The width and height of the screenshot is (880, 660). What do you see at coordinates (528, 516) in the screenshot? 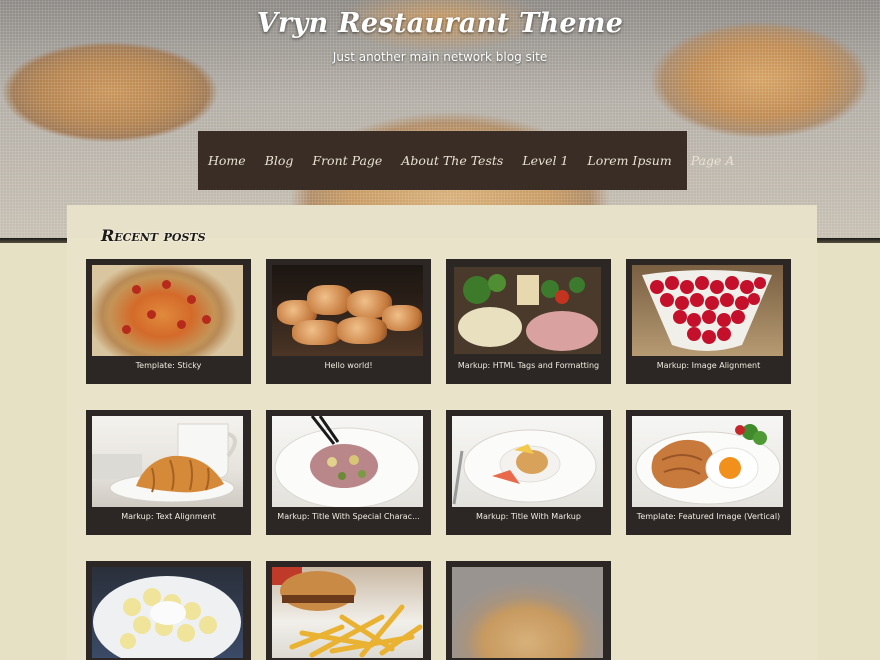
I see `post-title: Markup: Title With Markup` at bounding box center [528, 516].